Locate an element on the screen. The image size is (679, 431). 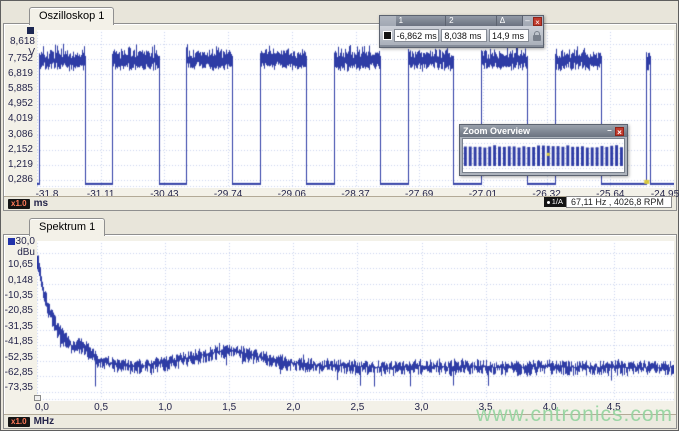
y-tick-label: 0,286 is located at coordinates (20, 179).